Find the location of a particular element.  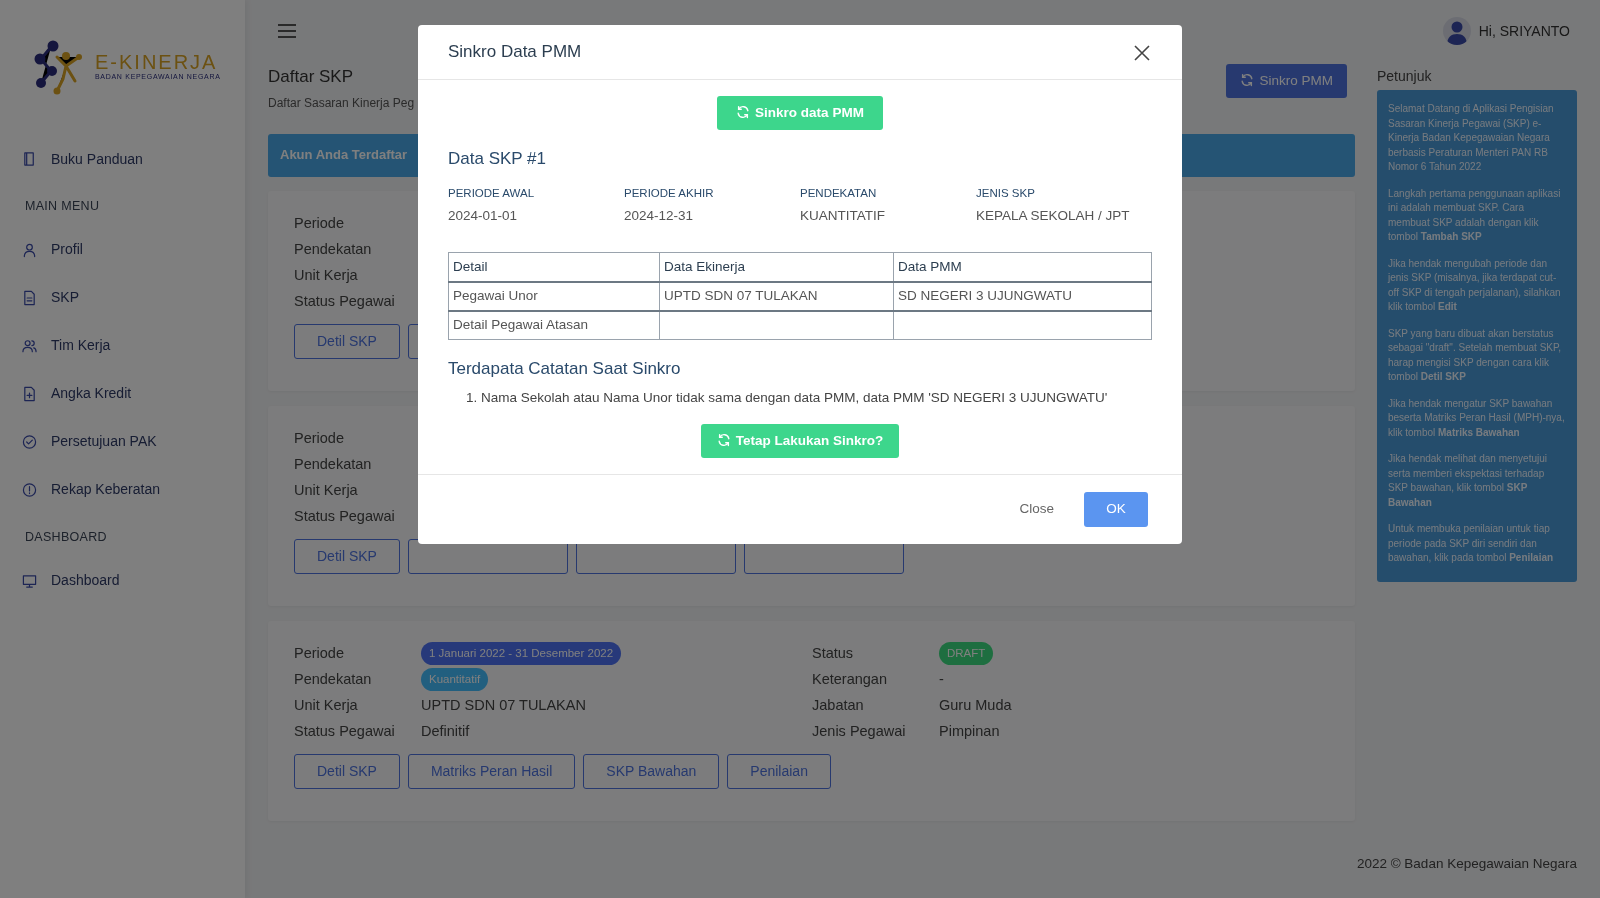

menu-section-heading: MAIN MENU is located at coordinates (62, 206).